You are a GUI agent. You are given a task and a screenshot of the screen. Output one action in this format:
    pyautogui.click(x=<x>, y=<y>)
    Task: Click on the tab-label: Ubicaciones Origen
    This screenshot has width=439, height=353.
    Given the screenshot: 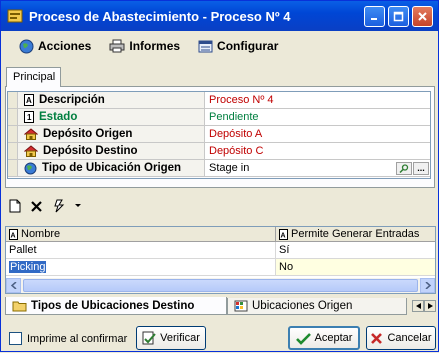 What is the action you would take?
    pyautogui.click(x=302, y=306)
    